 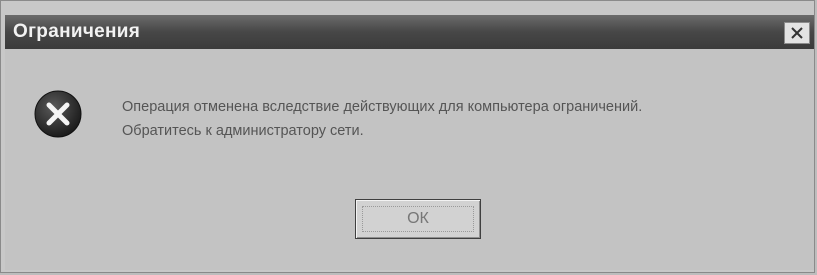 I want to click on dialog-title: Ограничения, so click(x=77, y=31).